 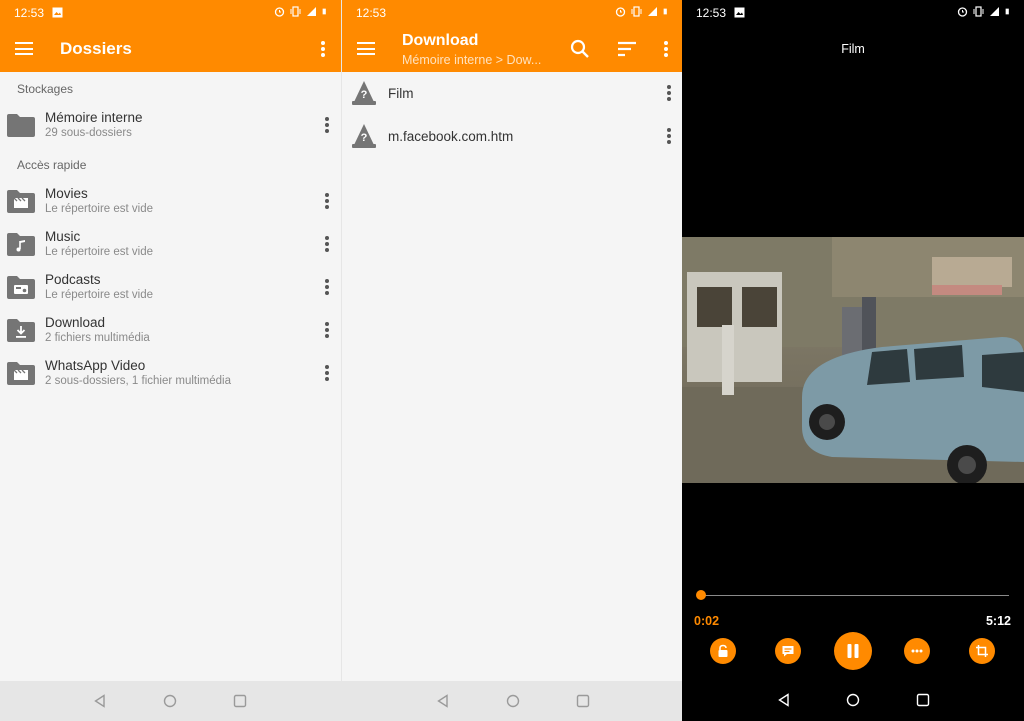 I want to click on section-quick-header: Accès rapide, so click(x=52, y=165).